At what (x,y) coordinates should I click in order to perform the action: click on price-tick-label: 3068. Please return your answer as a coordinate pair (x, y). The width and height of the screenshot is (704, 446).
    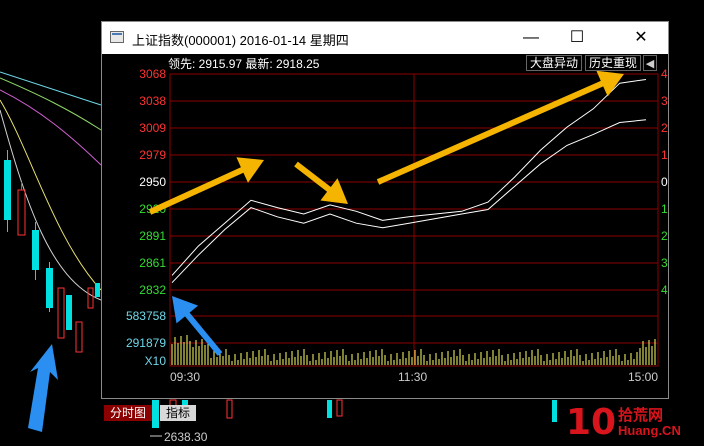
    Looking at the image, I should click on (152, 74).